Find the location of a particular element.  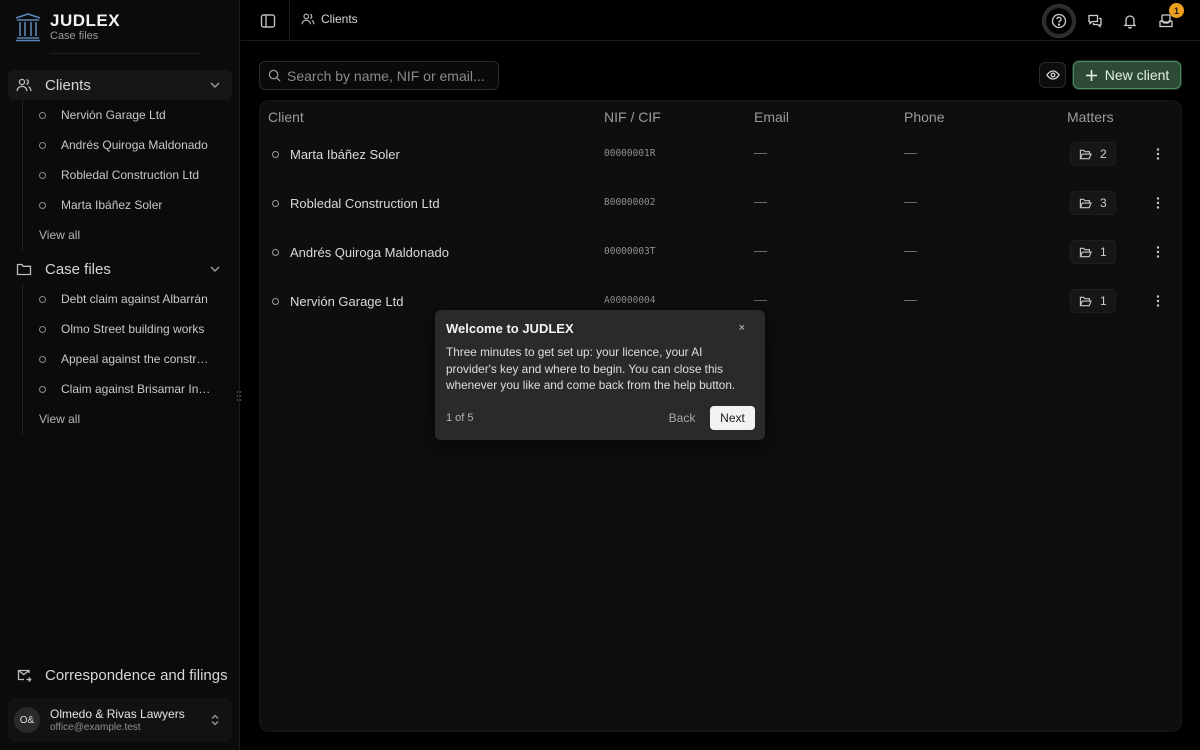

sidebar-section-clients: Clients is located at coordinates (120, 85).